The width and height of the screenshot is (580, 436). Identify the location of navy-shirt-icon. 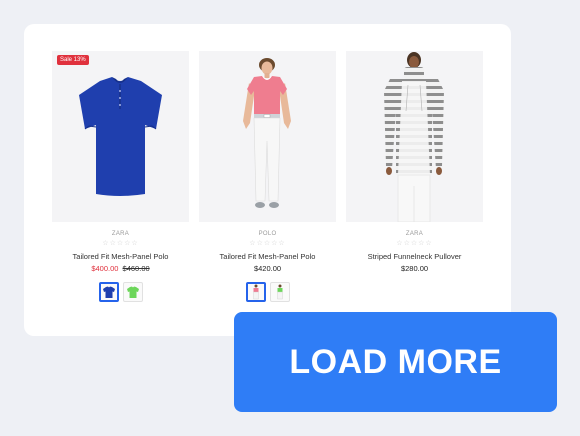
(108, 292).